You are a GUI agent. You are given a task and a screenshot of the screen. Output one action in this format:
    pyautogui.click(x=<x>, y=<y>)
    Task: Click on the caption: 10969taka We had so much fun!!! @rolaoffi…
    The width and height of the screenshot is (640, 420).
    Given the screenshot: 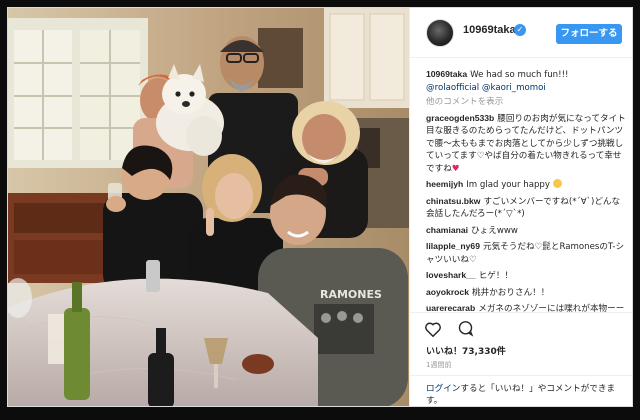 What is the action you would take?
    pyautogui.click(x=526, y=88)
    